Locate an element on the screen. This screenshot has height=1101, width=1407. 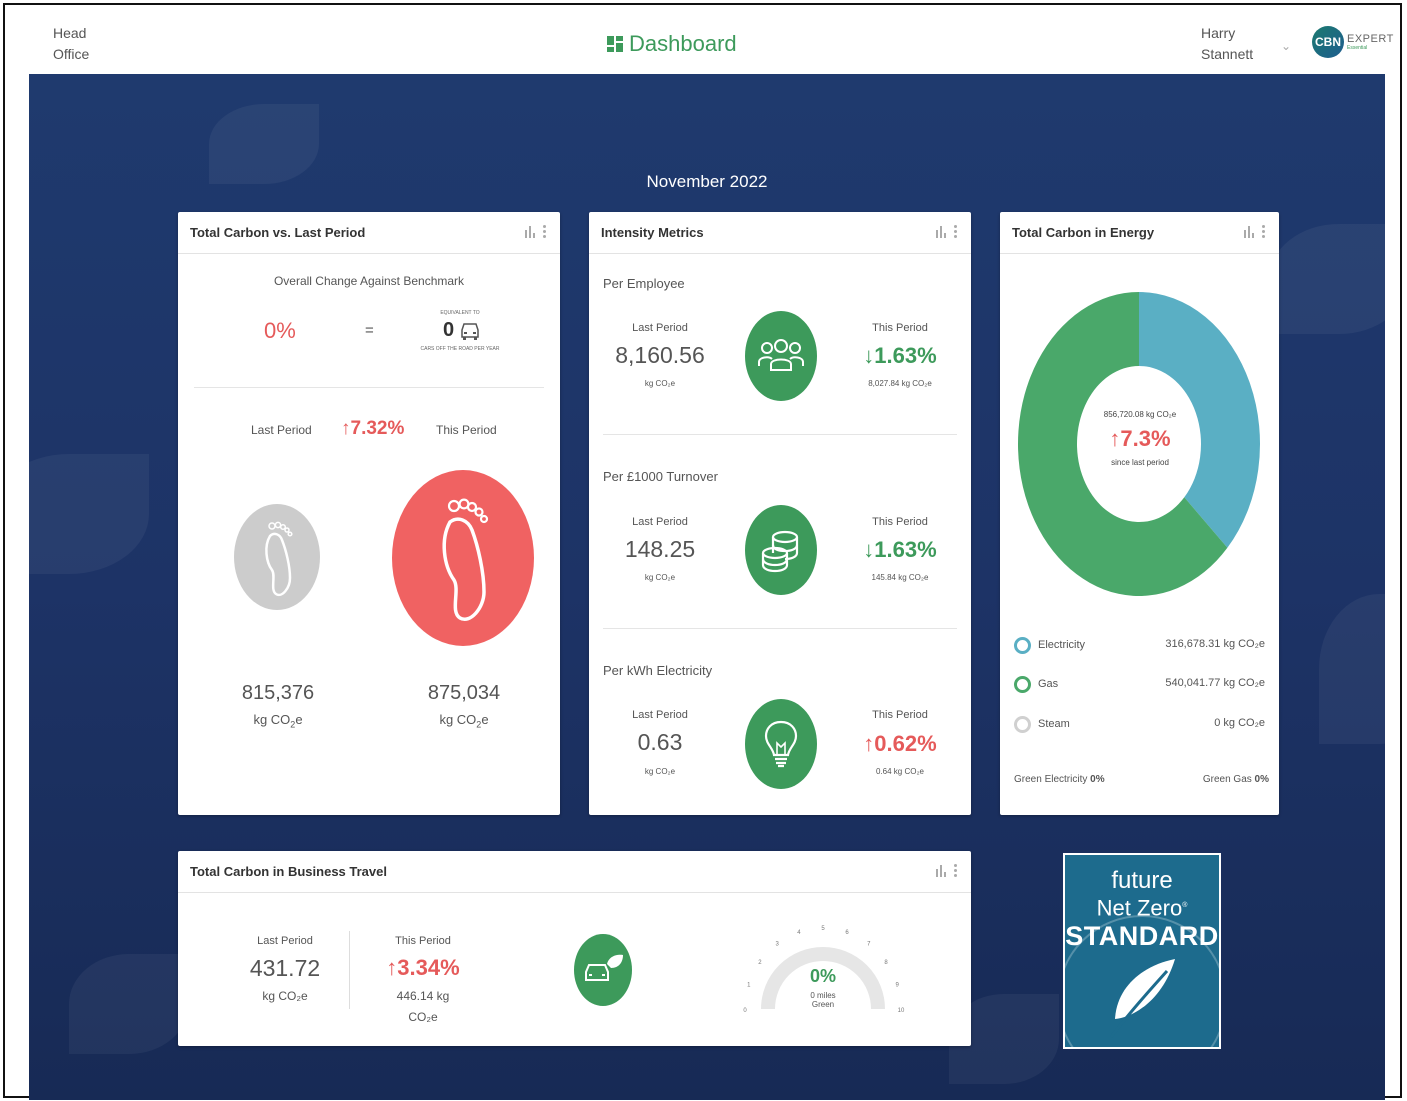
steam-legend-icon is located at coordinates (1022, 724).